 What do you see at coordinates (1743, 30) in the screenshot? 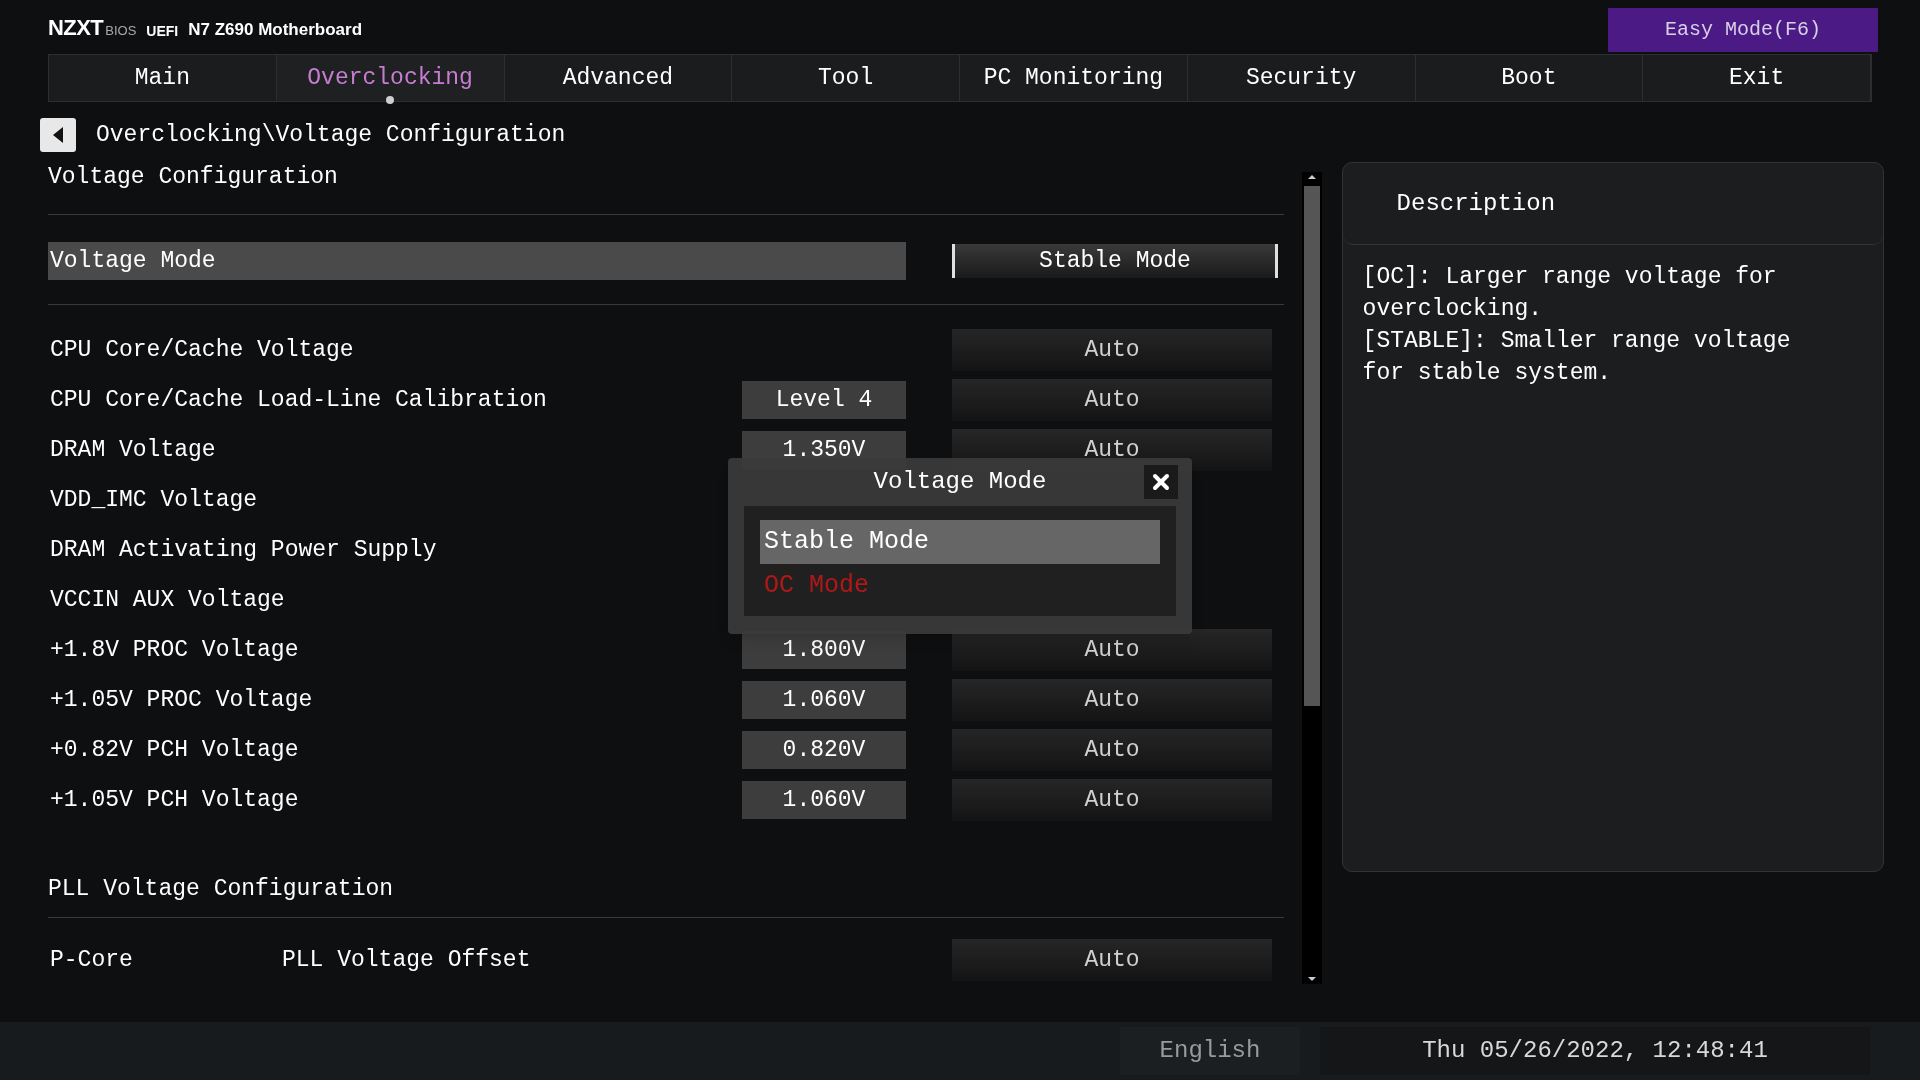
I see `easy-mode-button: Easy Mode(F6)` at bounding box center [1743, 30].